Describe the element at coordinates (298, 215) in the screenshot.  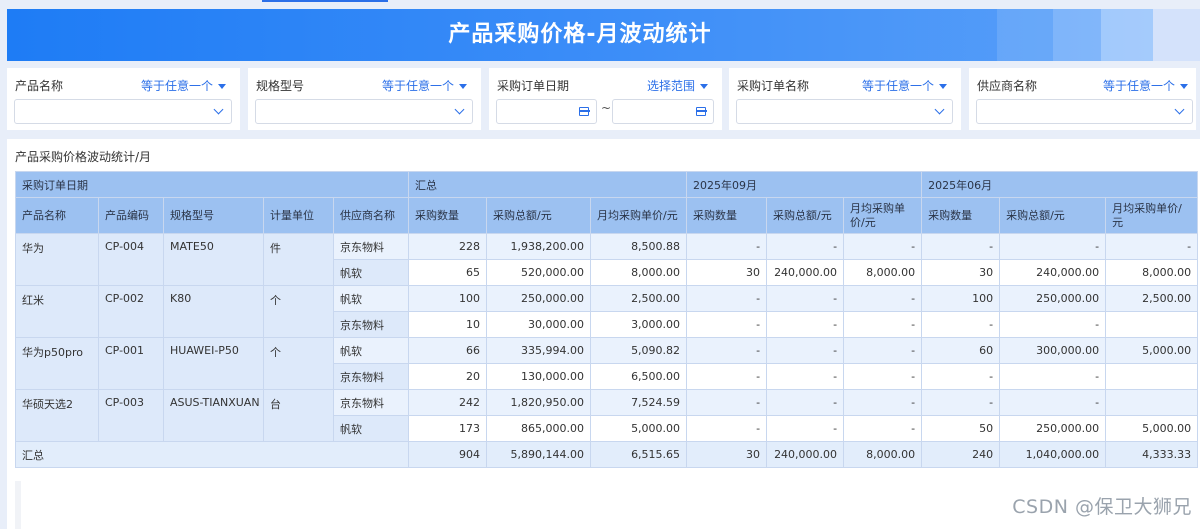
I see `column-header: 计量单位` at that location.